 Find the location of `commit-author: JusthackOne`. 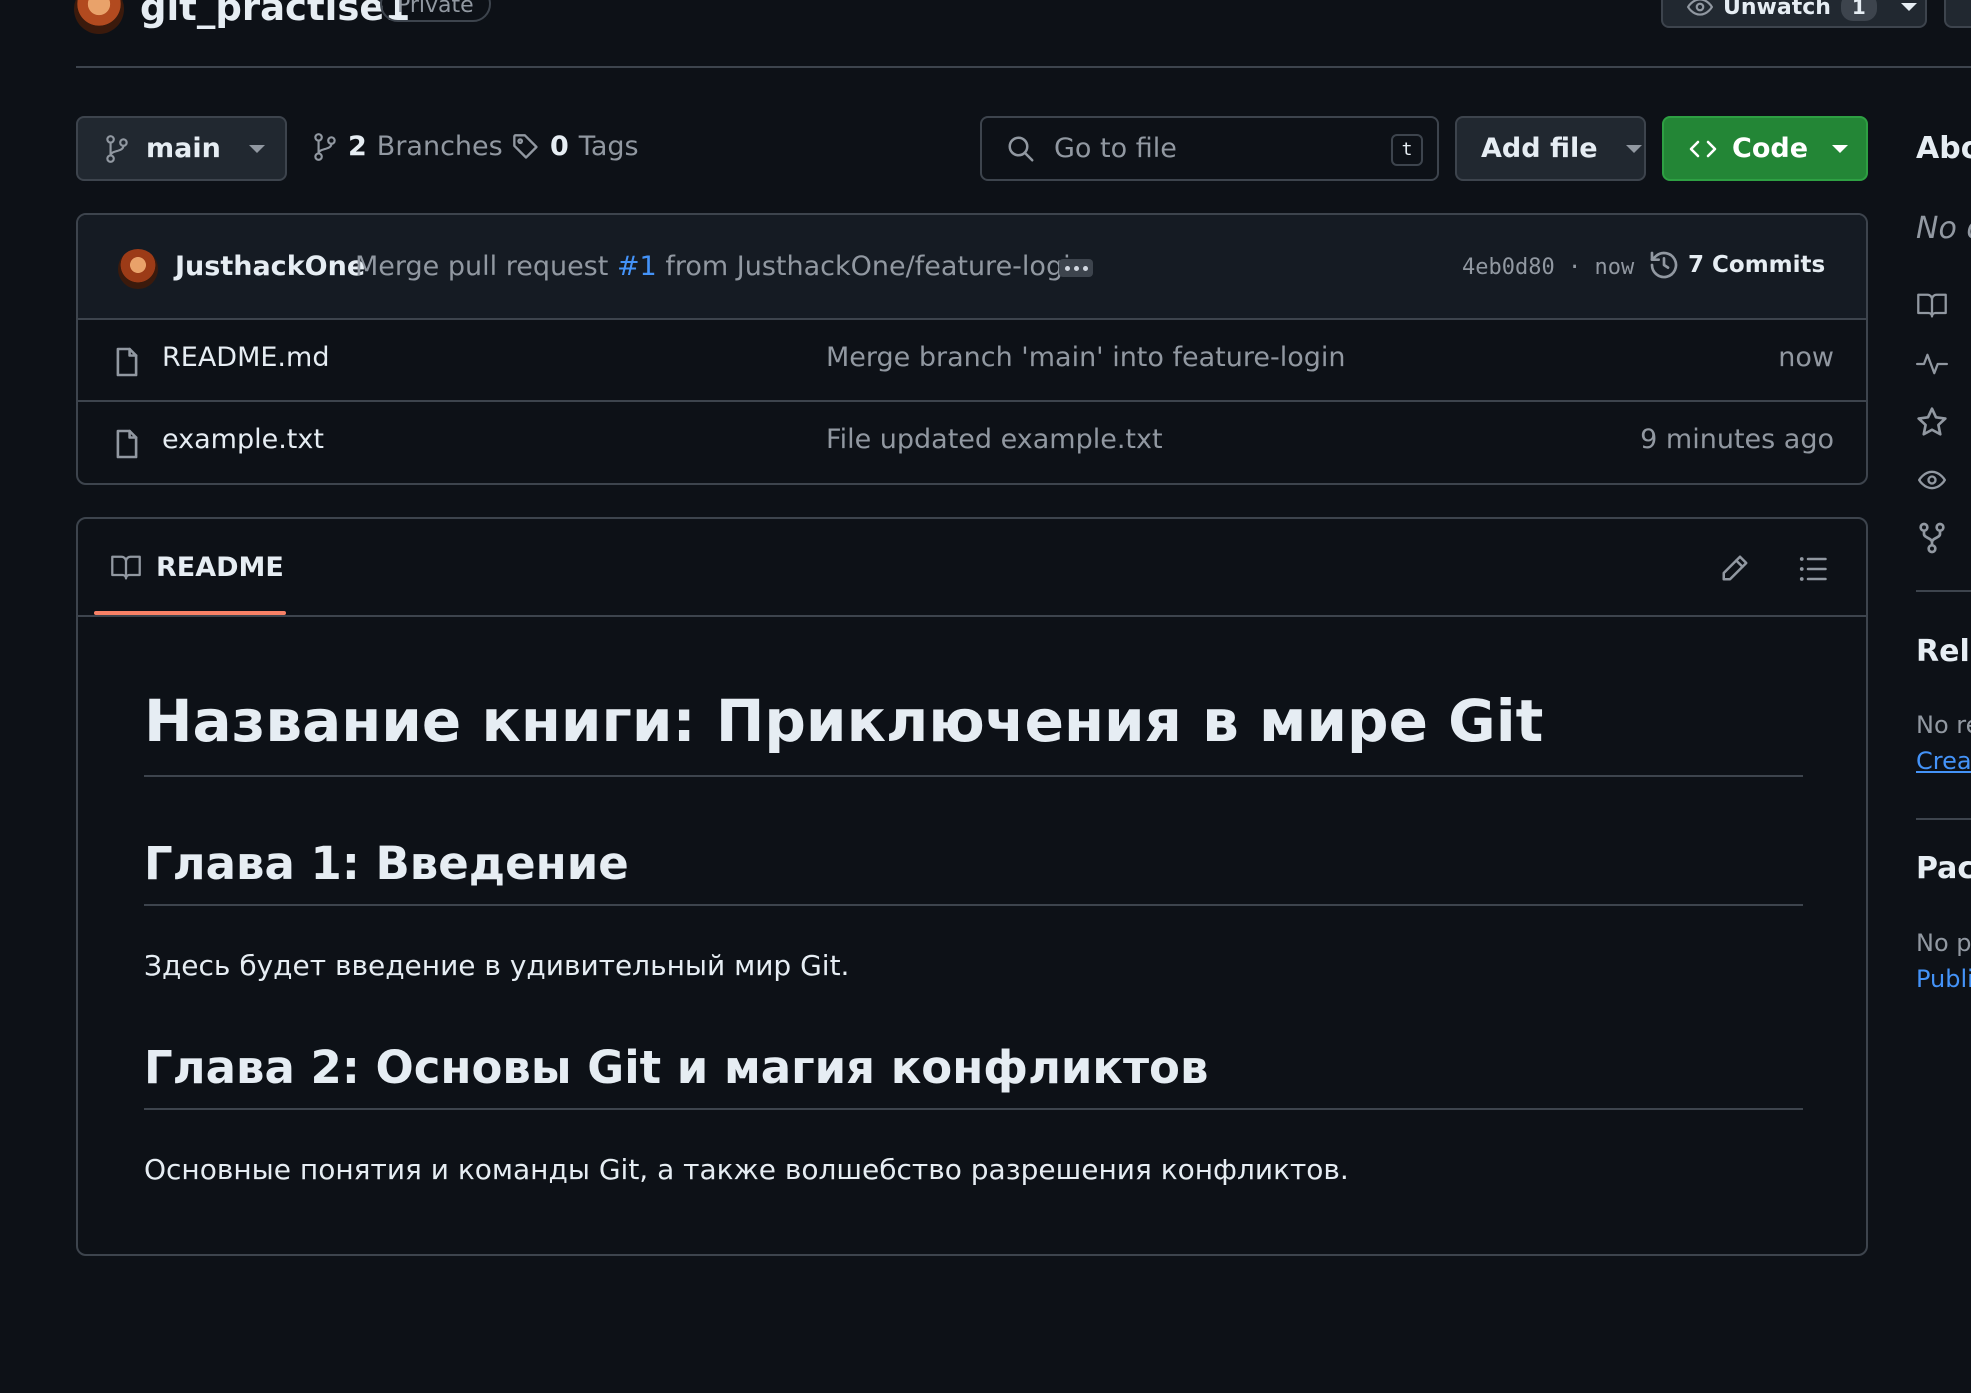

commit-author: JusthackOne is located at coordinates (270, 266).